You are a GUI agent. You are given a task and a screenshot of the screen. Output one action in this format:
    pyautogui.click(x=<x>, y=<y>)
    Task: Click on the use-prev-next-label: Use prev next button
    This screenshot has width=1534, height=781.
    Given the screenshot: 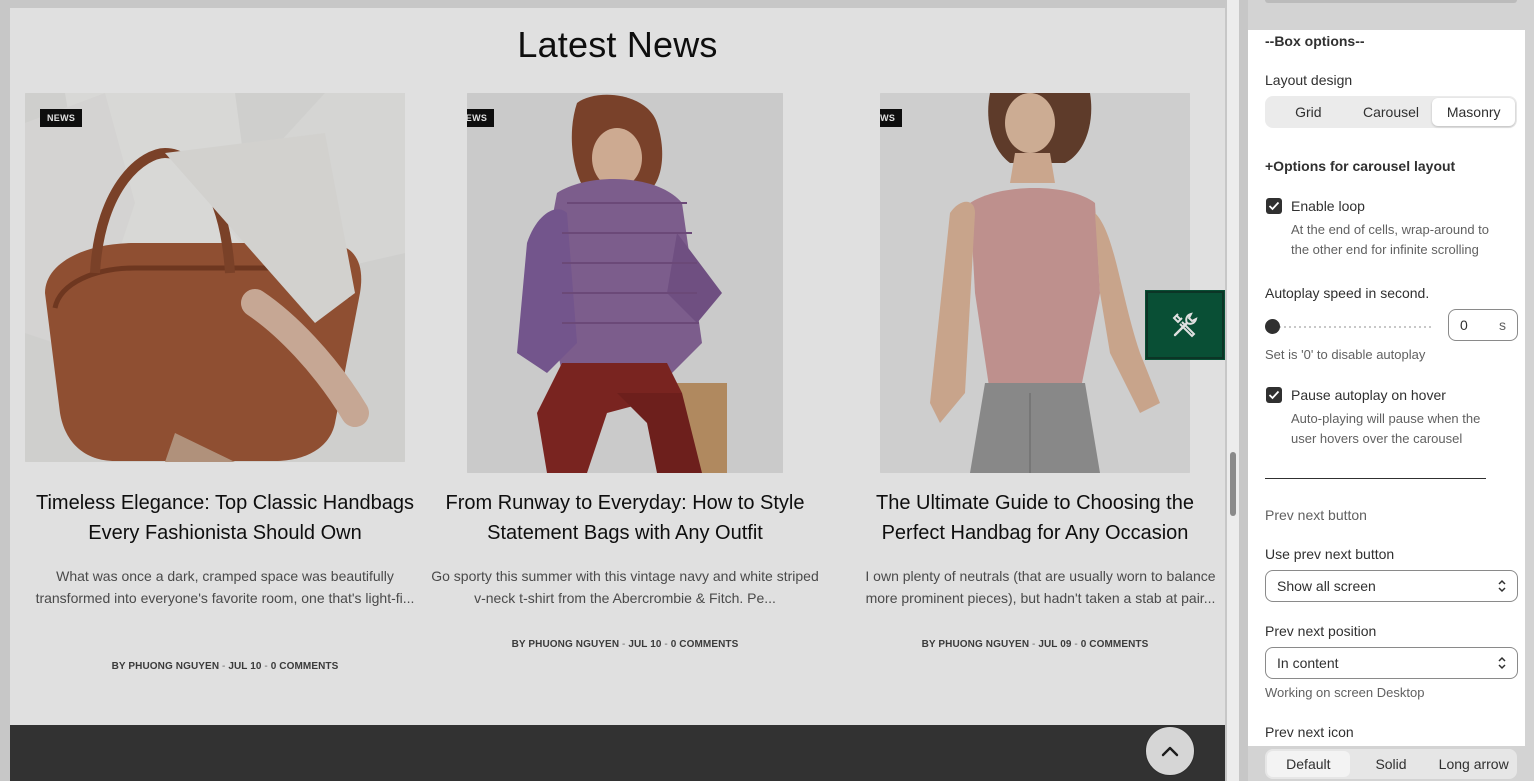 What is the action you would take?
    pyautogui.click(x=1330, y=554)
    